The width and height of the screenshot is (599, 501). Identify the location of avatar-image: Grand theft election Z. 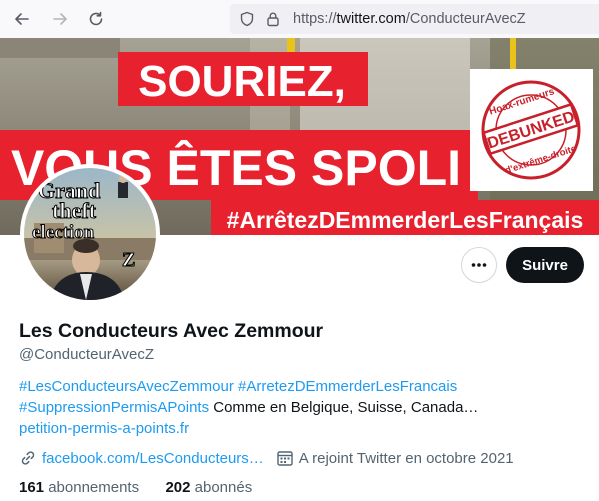
(90, 234).